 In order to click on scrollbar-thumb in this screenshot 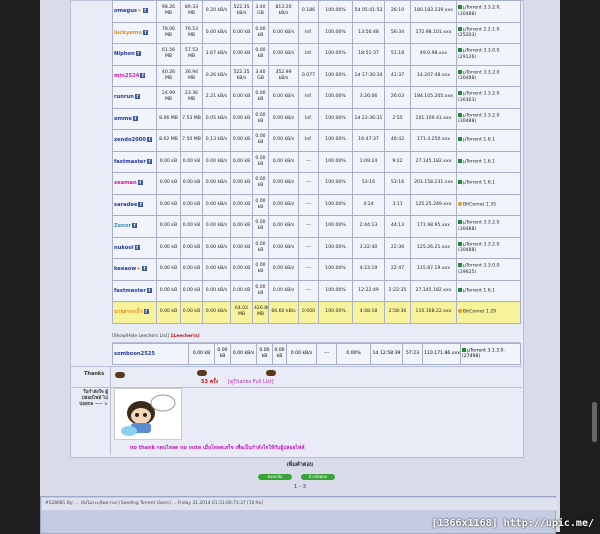, I will do `click(594, 422)`.